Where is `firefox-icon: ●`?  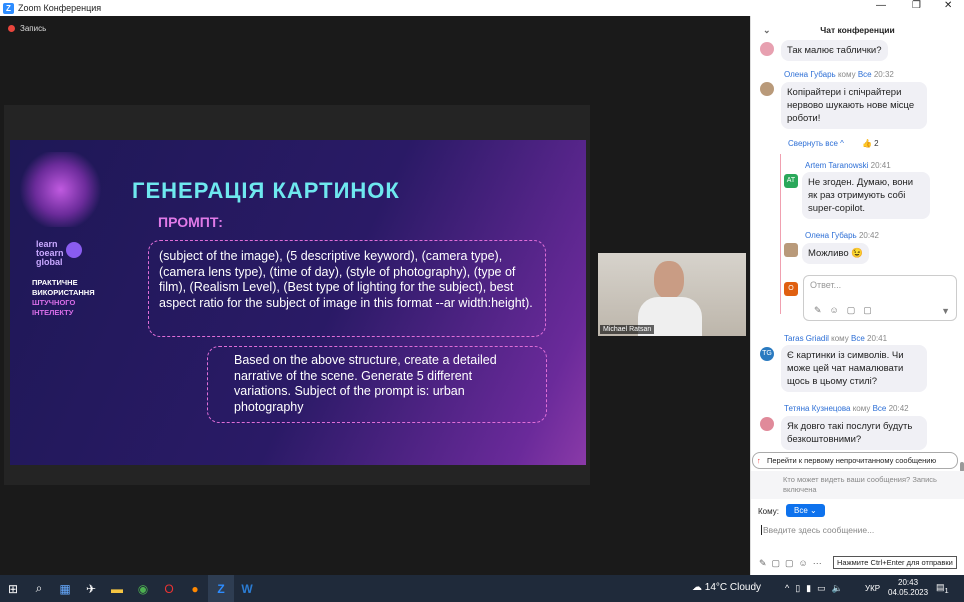 firefox-icon: ● is located at coordinates (195, 588).